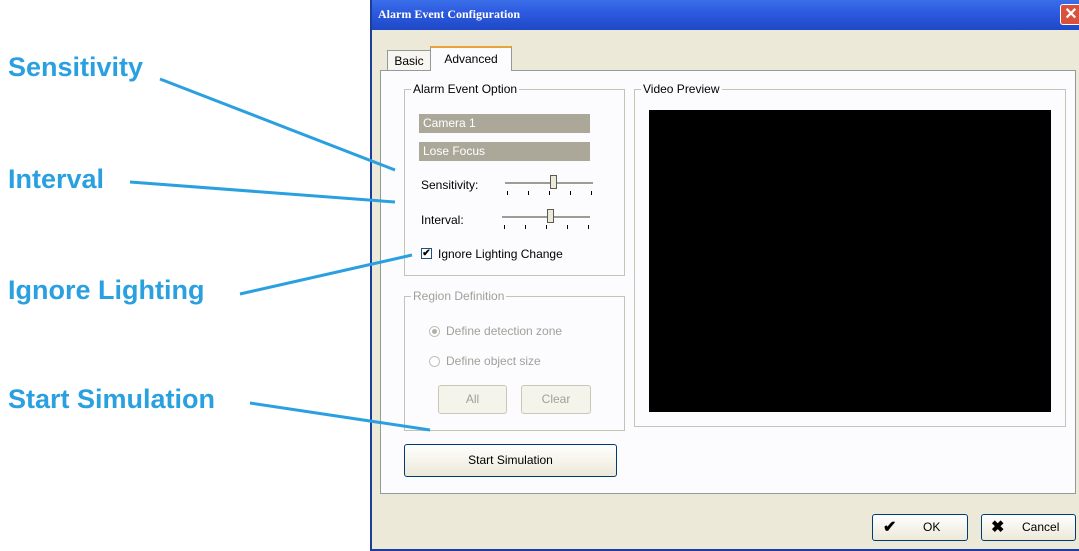  Describe the element at coordinates (76, 67) in the screenshot. I see `callout-sensitivity: Sensitivity` at that location.